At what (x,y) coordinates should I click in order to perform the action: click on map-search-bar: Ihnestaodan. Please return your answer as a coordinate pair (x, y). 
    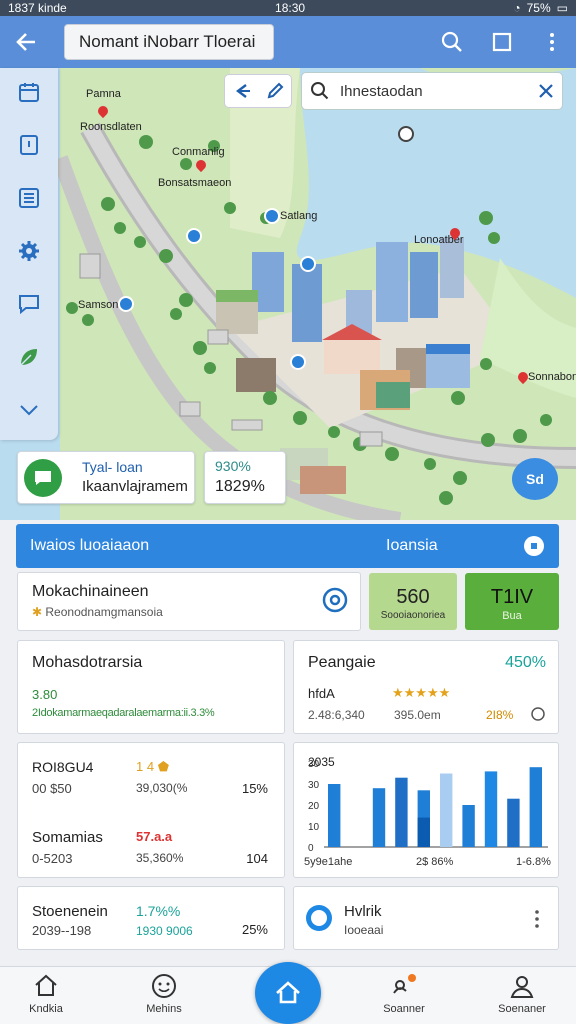
    Looking at the image, I should click on (432, 91).